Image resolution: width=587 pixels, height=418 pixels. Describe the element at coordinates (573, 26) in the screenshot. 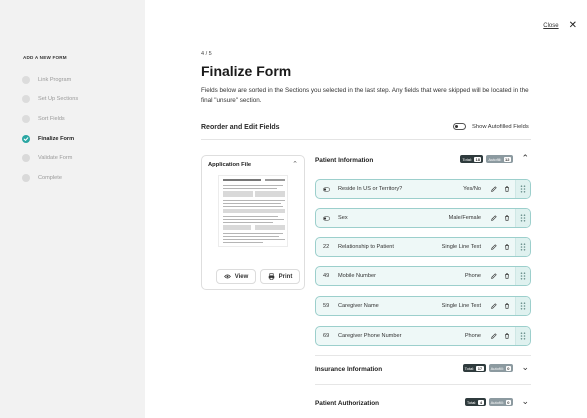

I see `close-icon: ✕` at that location.